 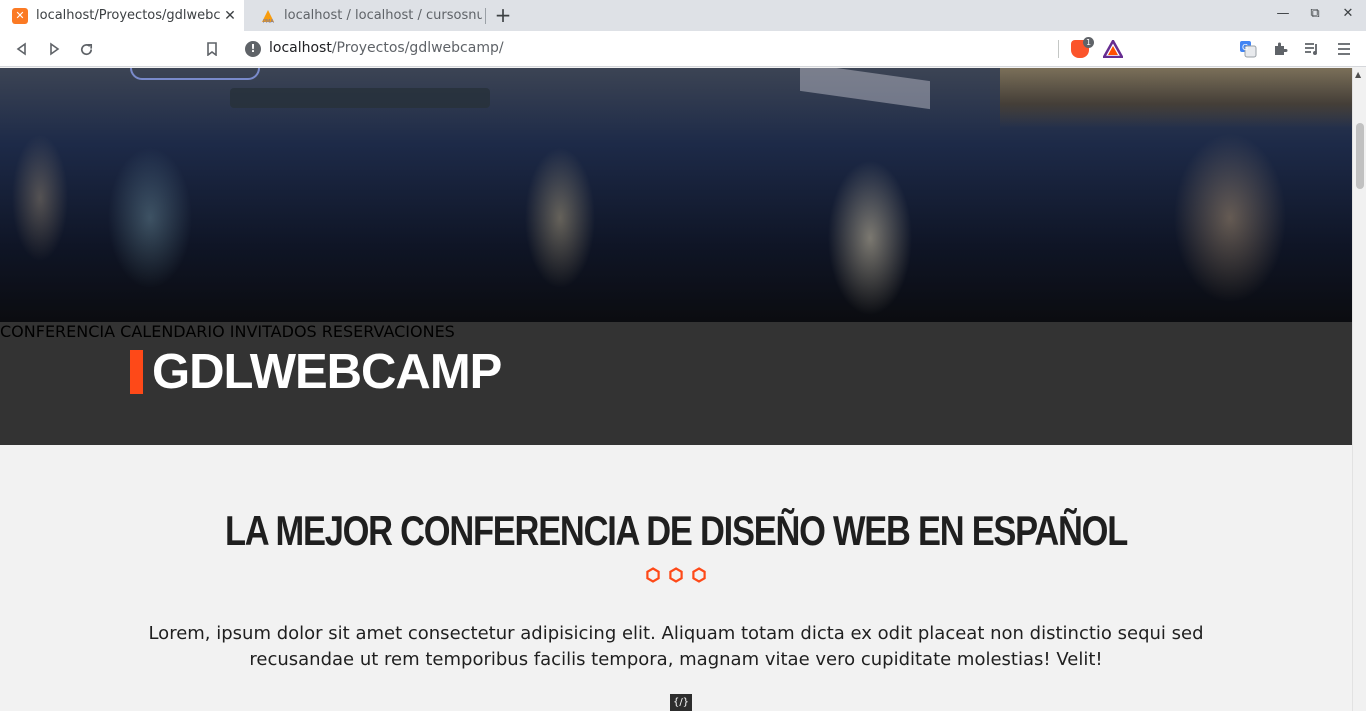 I want to click on hero-ring, so click(x=195, y=74).